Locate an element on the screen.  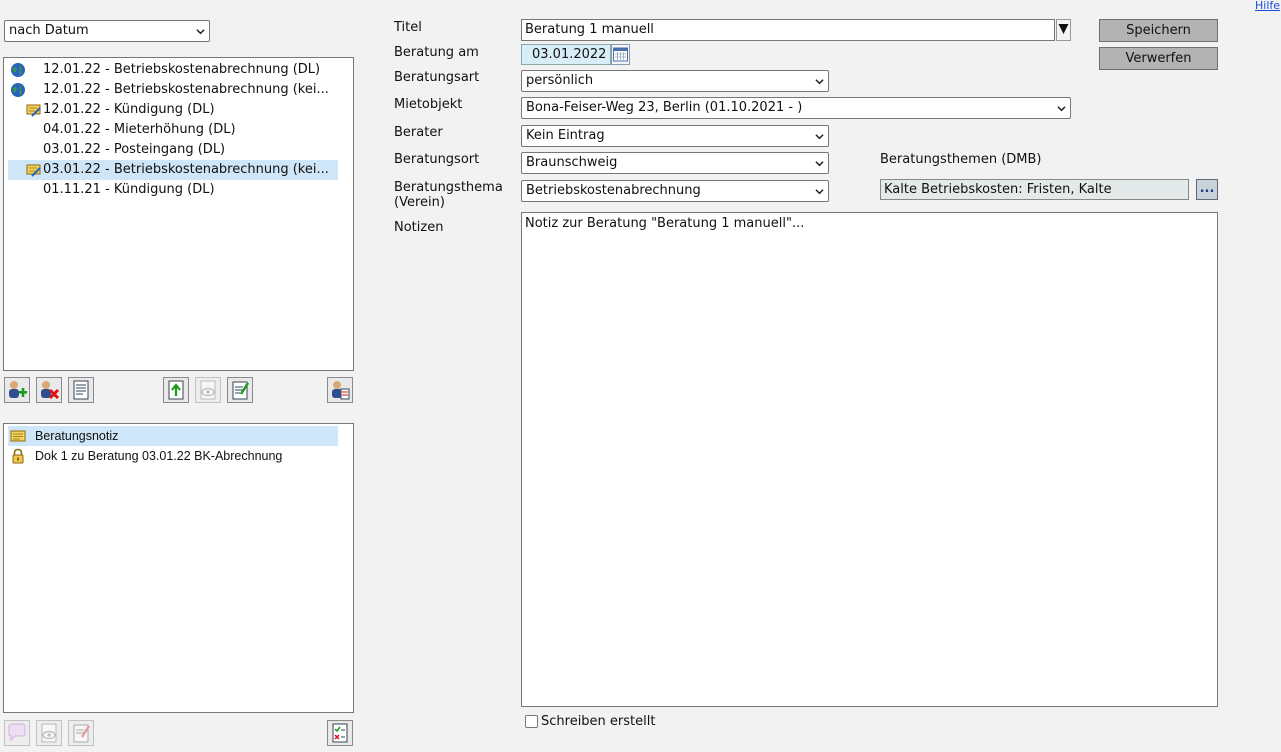
remove-user-icon is located at coordinates (50, 390).